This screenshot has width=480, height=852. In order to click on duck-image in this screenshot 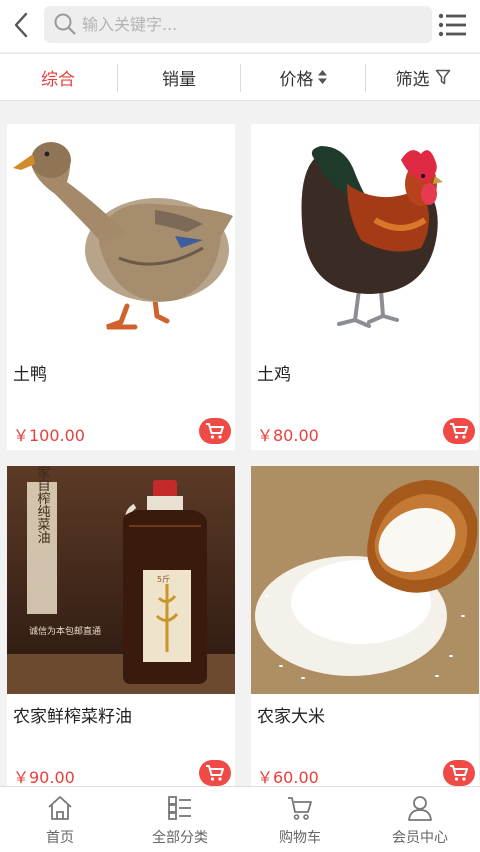, I will do `click(121, 238)`.